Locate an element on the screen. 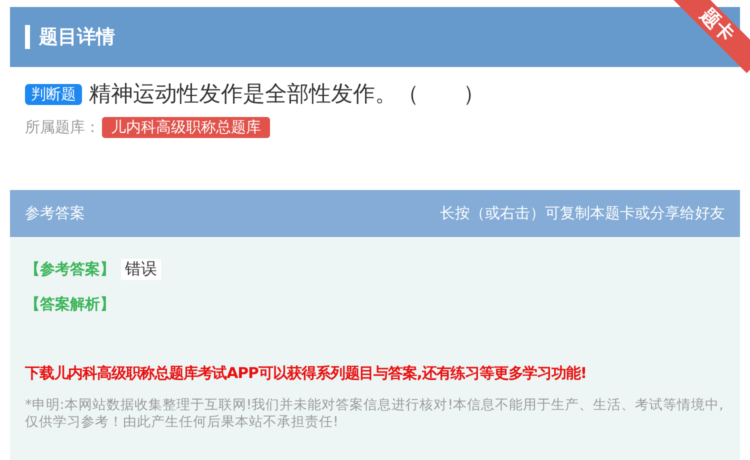  app-promo-text: 下载儿内科高级职称总题库考试APP可以获得系列题目与答案,还有练习等更多学习功能! is located at coordinates (306, 373).